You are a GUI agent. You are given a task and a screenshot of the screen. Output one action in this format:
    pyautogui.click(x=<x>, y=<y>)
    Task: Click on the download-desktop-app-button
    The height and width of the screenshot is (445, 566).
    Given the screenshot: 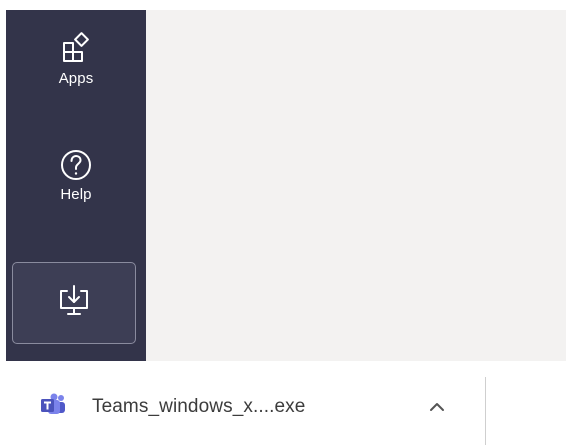 What is the action you would take?
    pyautogui.click(x=74, y=303)
    